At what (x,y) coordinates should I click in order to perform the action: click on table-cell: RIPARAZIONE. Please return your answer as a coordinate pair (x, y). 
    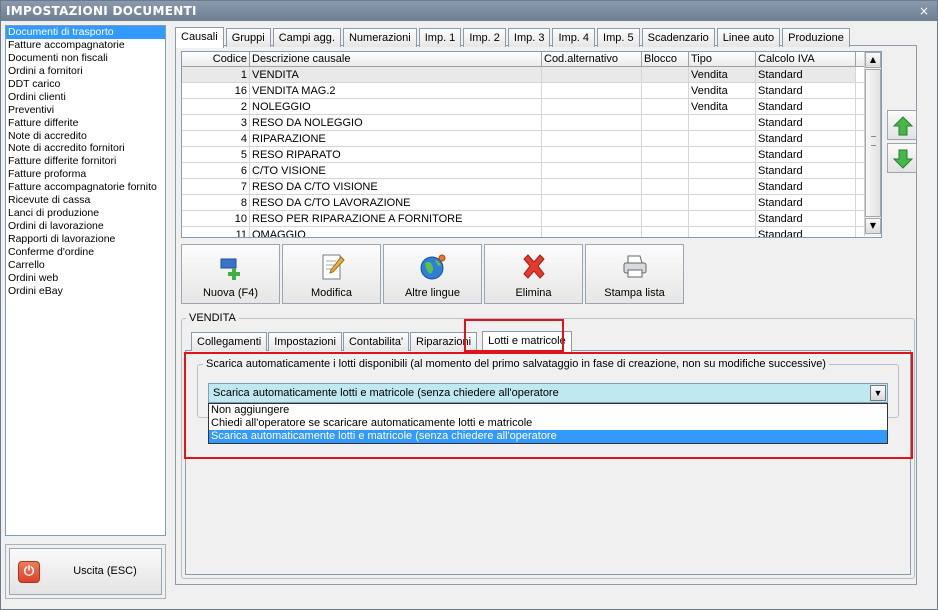
    Looking at the image, I should click on (396, 138).